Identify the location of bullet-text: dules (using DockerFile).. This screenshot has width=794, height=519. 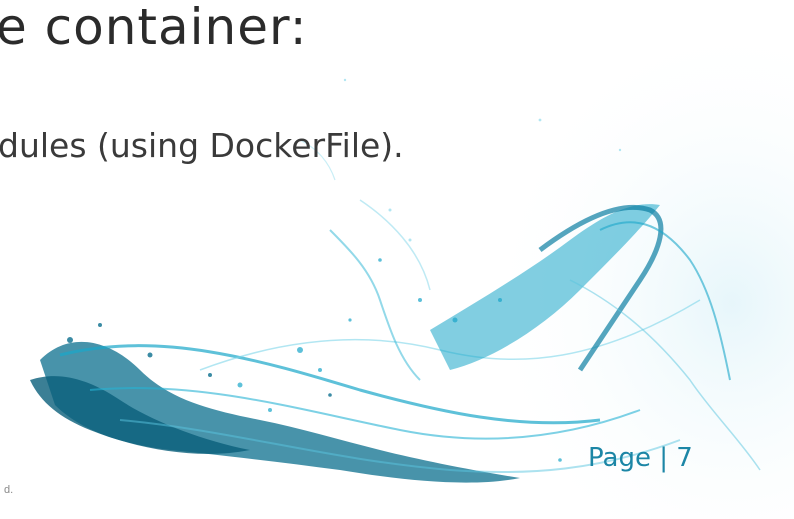
(202, 145).